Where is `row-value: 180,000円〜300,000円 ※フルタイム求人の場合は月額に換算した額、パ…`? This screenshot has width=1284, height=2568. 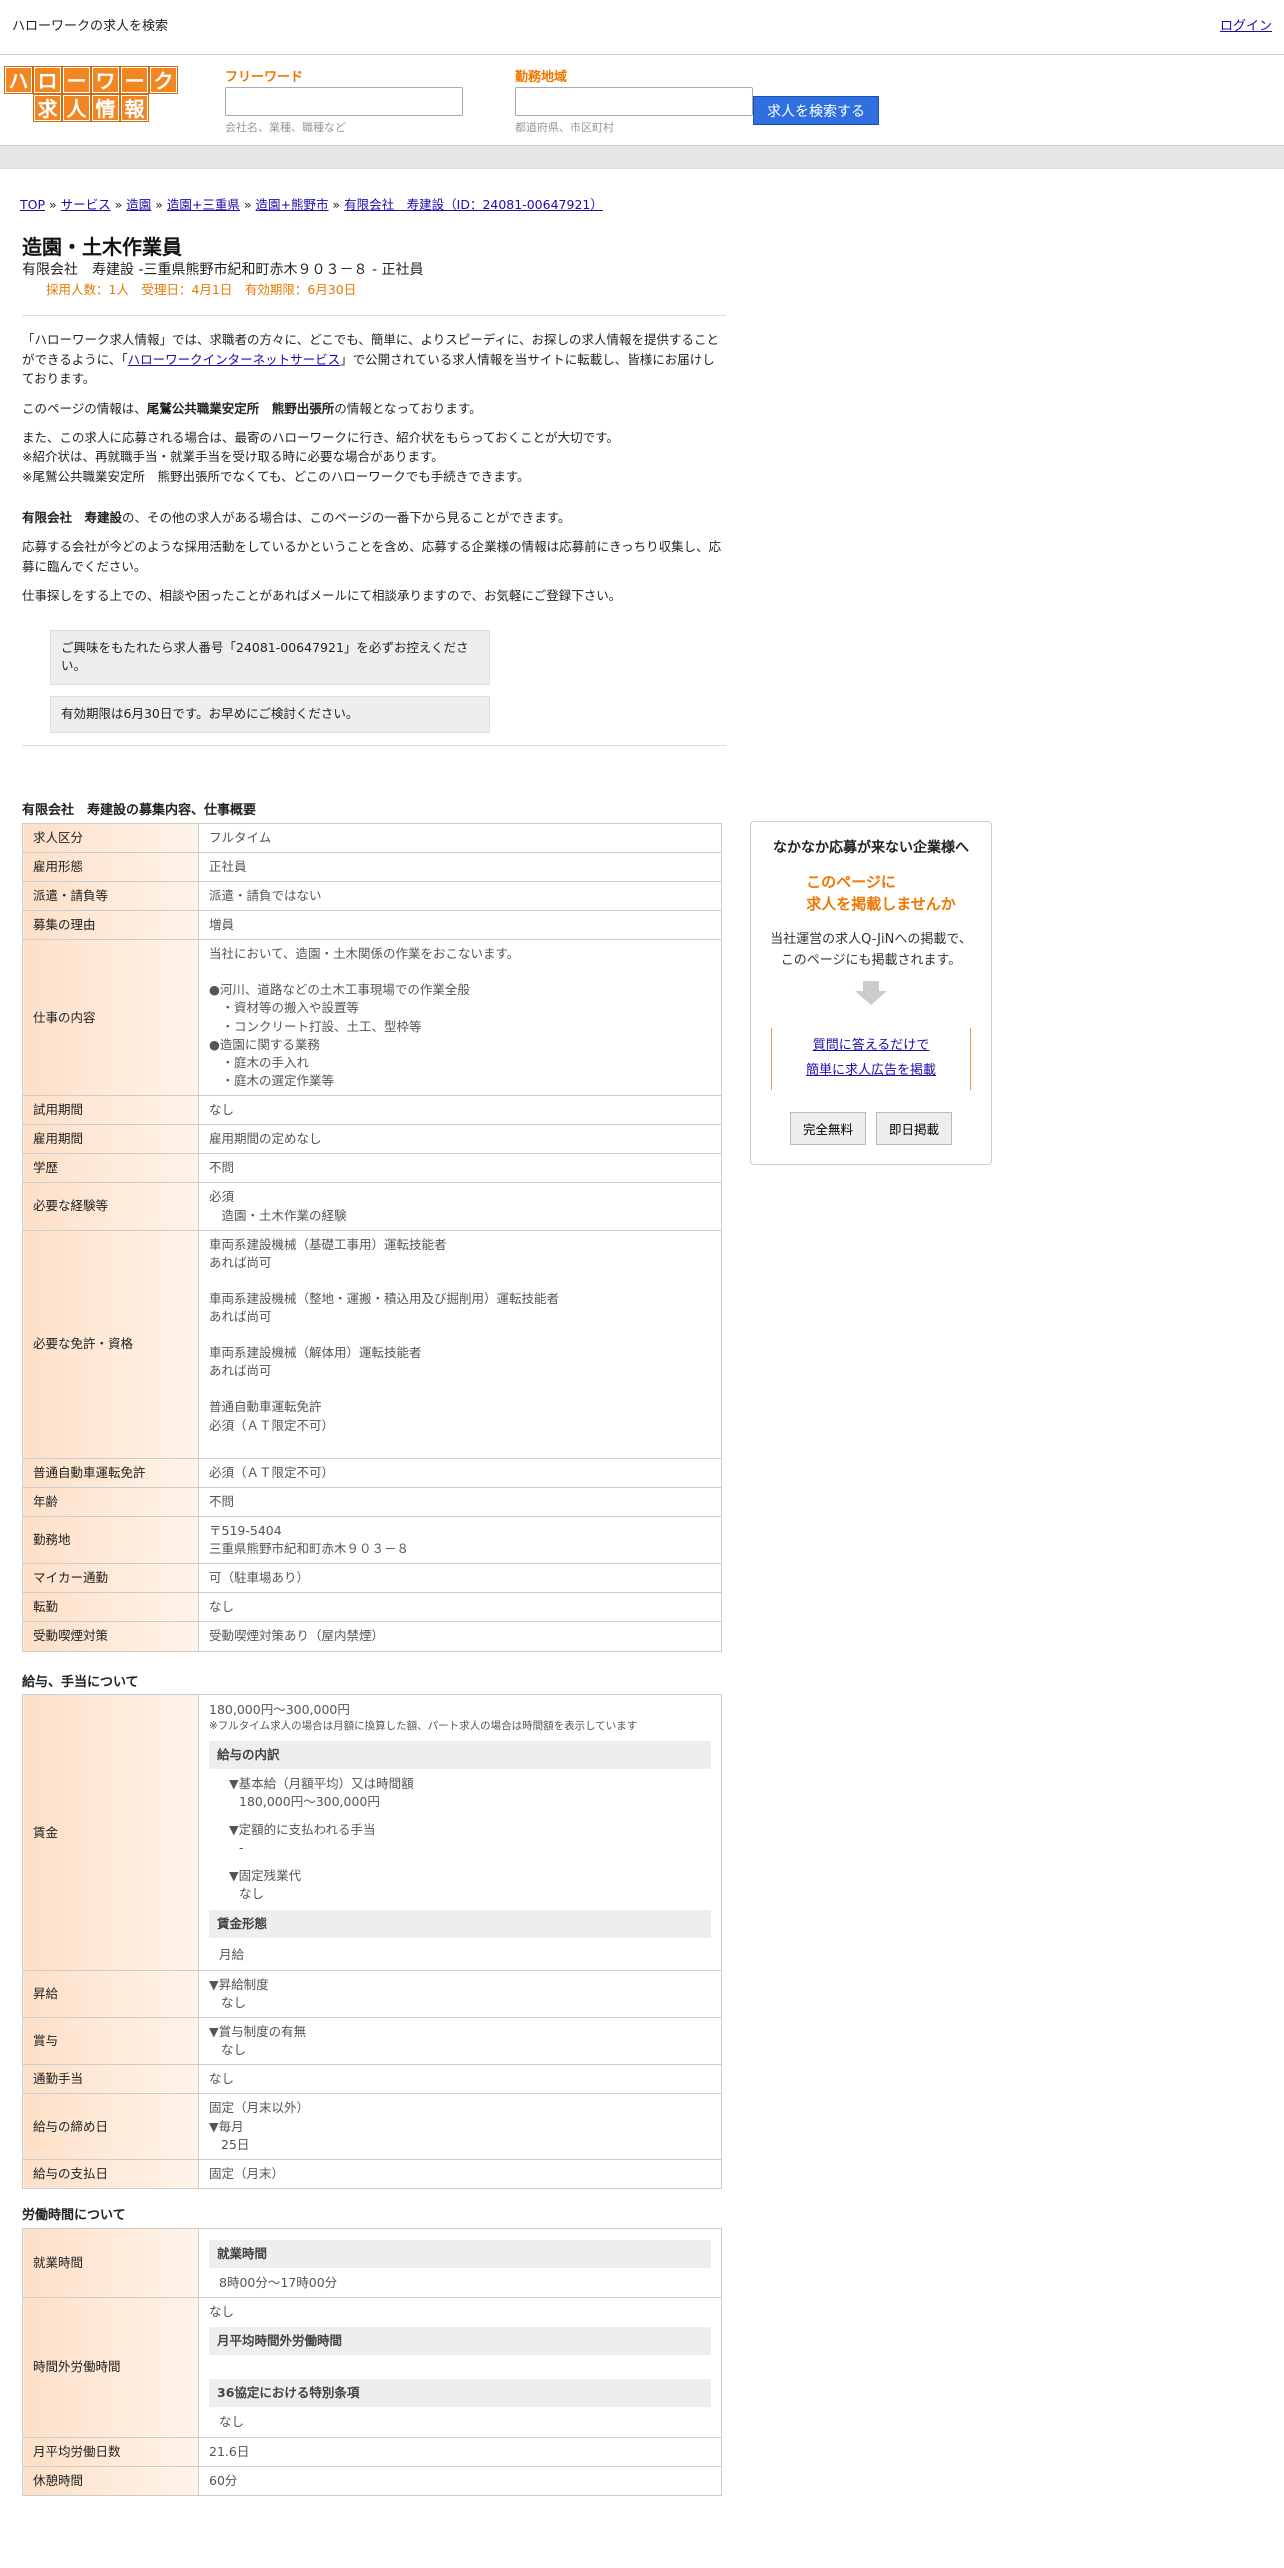 row-value: 180,000円〜300,000円 ※フルタイム求人の場合は月額に換算した額、パ… is located at coordinates (460, 1832).